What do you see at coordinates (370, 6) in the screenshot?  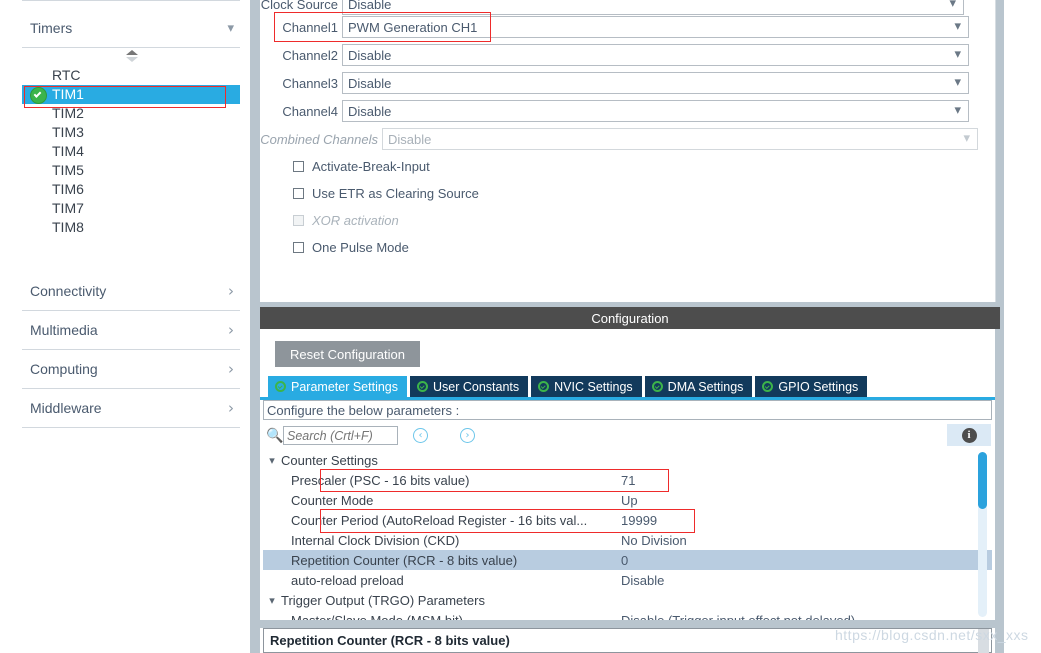 I see `clock-source-value: Disable` at bounding box center [370, 6].